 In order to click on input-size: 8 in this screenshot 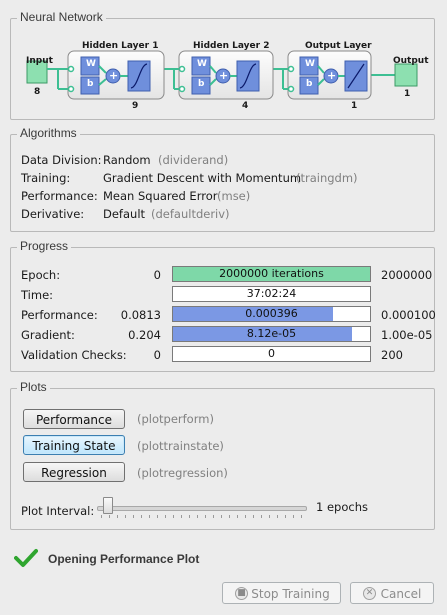, I will do `click(37, 92)`.